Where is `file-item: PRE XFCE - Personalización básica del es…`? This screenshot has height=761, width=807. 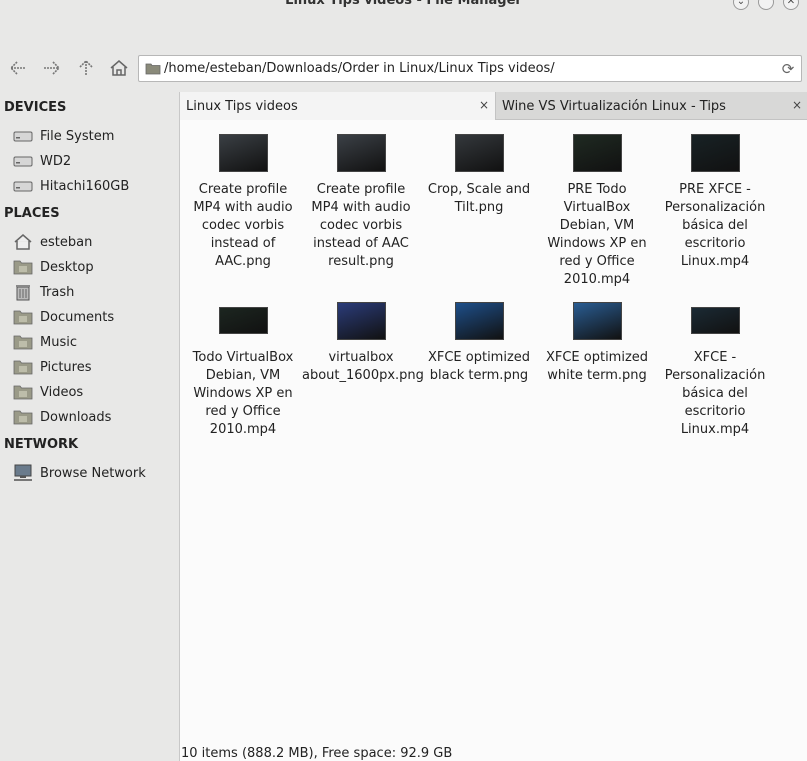
file-item: PRE XFCE - Personalización básica del es… is located at coordinates (715, 202).